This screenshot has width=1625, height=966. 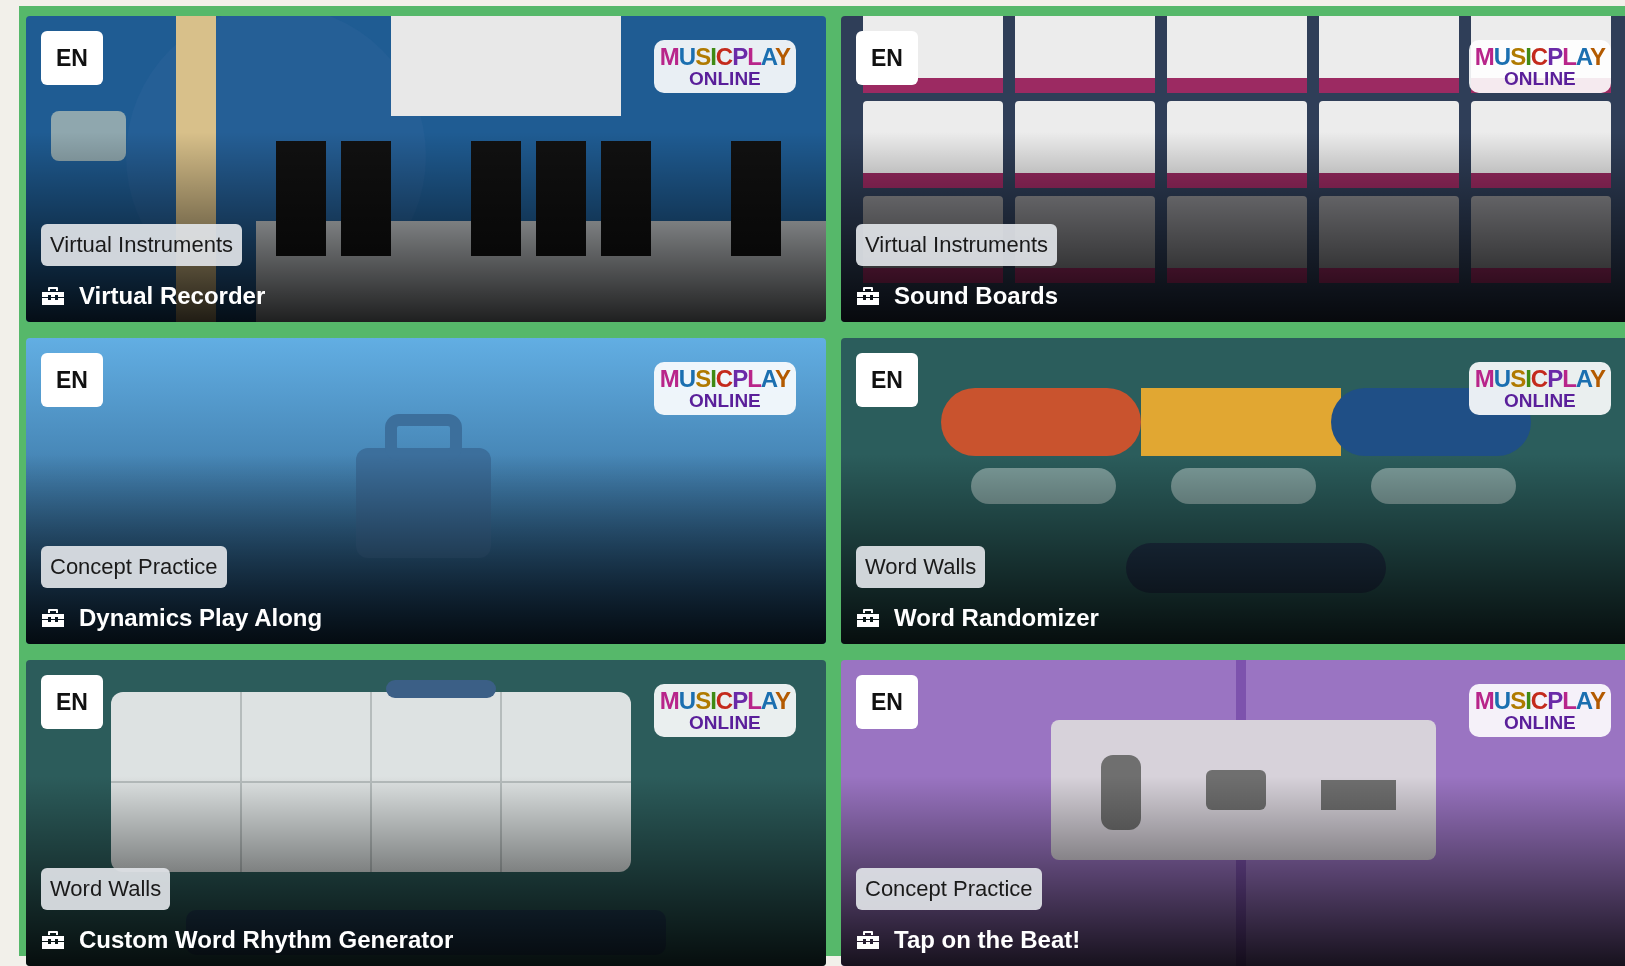 What do you see at coordinates (987, 940) in the screenshot?
I see `card-title: Tap on the Beat!` at bounding box center [987, 940].